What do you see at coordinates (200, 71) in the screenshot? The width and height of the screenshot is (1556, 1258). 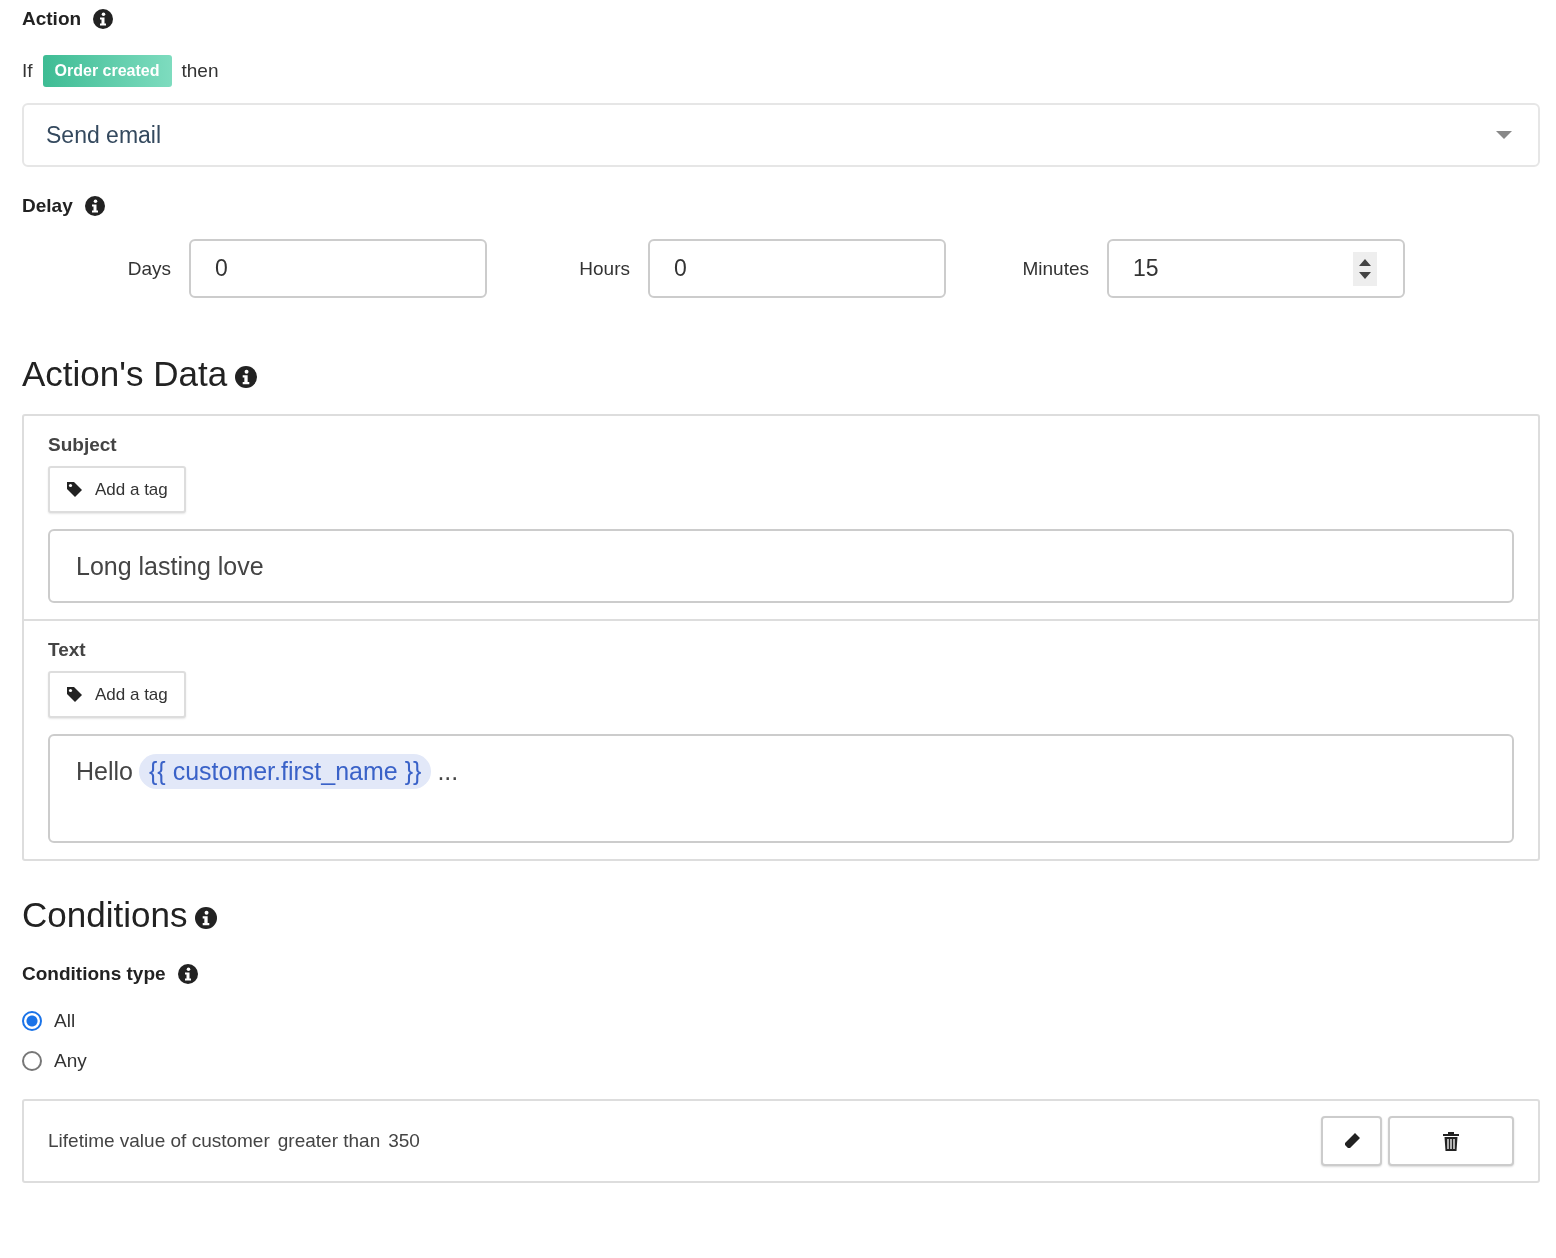 I see `then-text: then` at bounding box center [200, 71].